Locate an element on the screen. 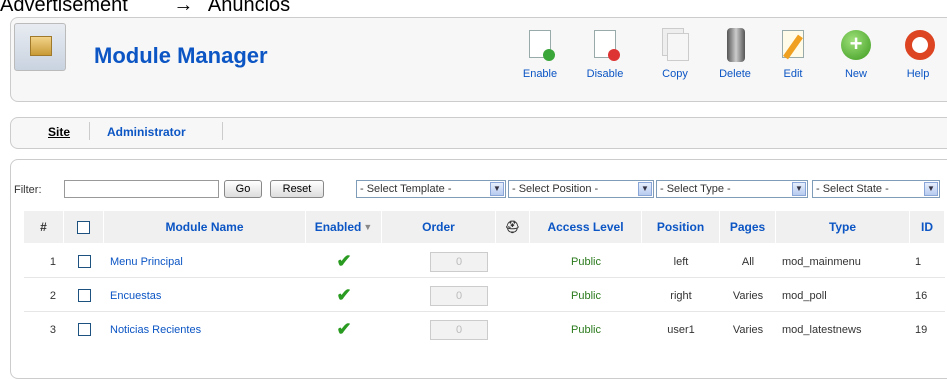 This screenshot has height=379, width=947. col-id: ID is located at coordinates (927, 227).